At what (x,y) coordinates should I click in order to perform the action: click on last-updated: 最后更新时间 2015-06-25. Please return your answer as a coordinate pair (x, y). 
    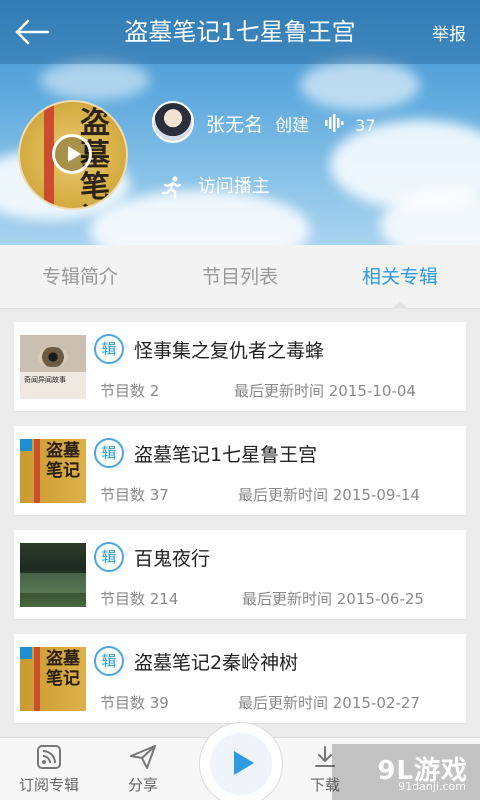
    Looking at the image, I should click on (333, 599).